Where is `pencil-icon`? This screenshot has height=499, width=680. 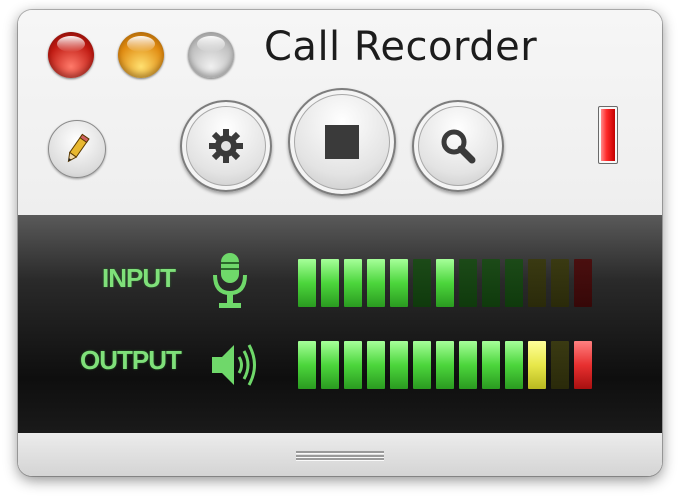 pencil-icon is located at coordinates (78, 148).